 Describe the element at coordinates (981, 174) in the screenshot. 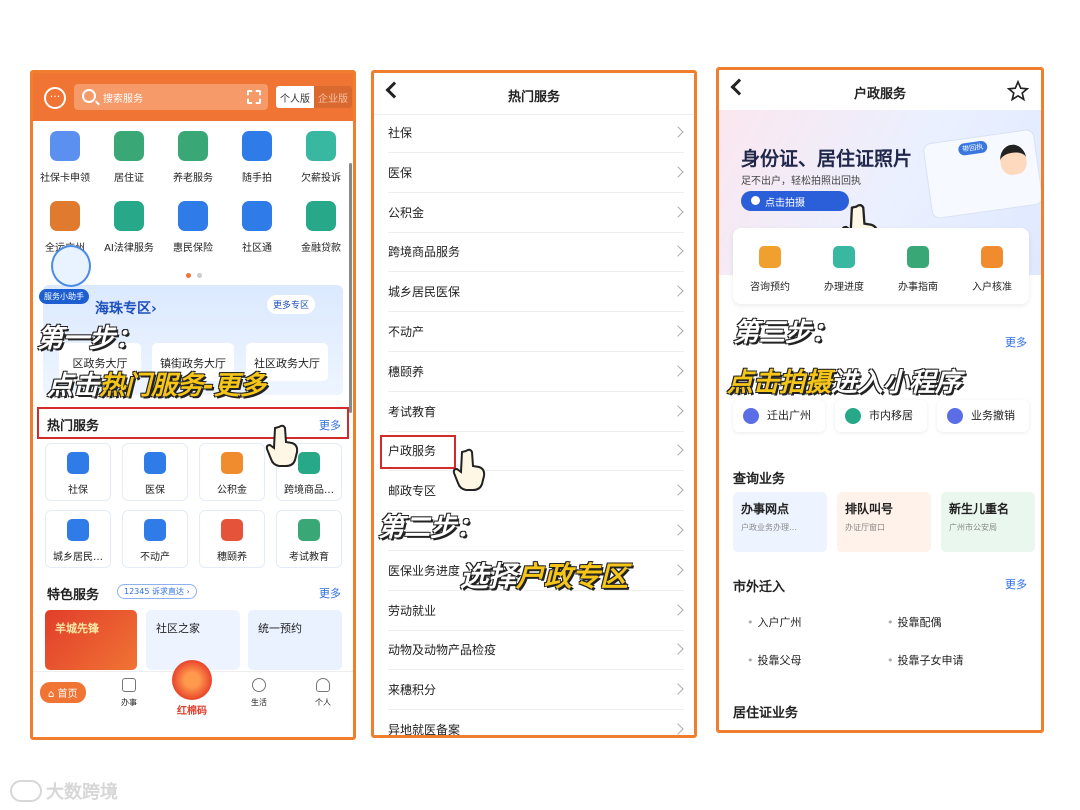

I see `id-card-illustration: 带回执` at that location.